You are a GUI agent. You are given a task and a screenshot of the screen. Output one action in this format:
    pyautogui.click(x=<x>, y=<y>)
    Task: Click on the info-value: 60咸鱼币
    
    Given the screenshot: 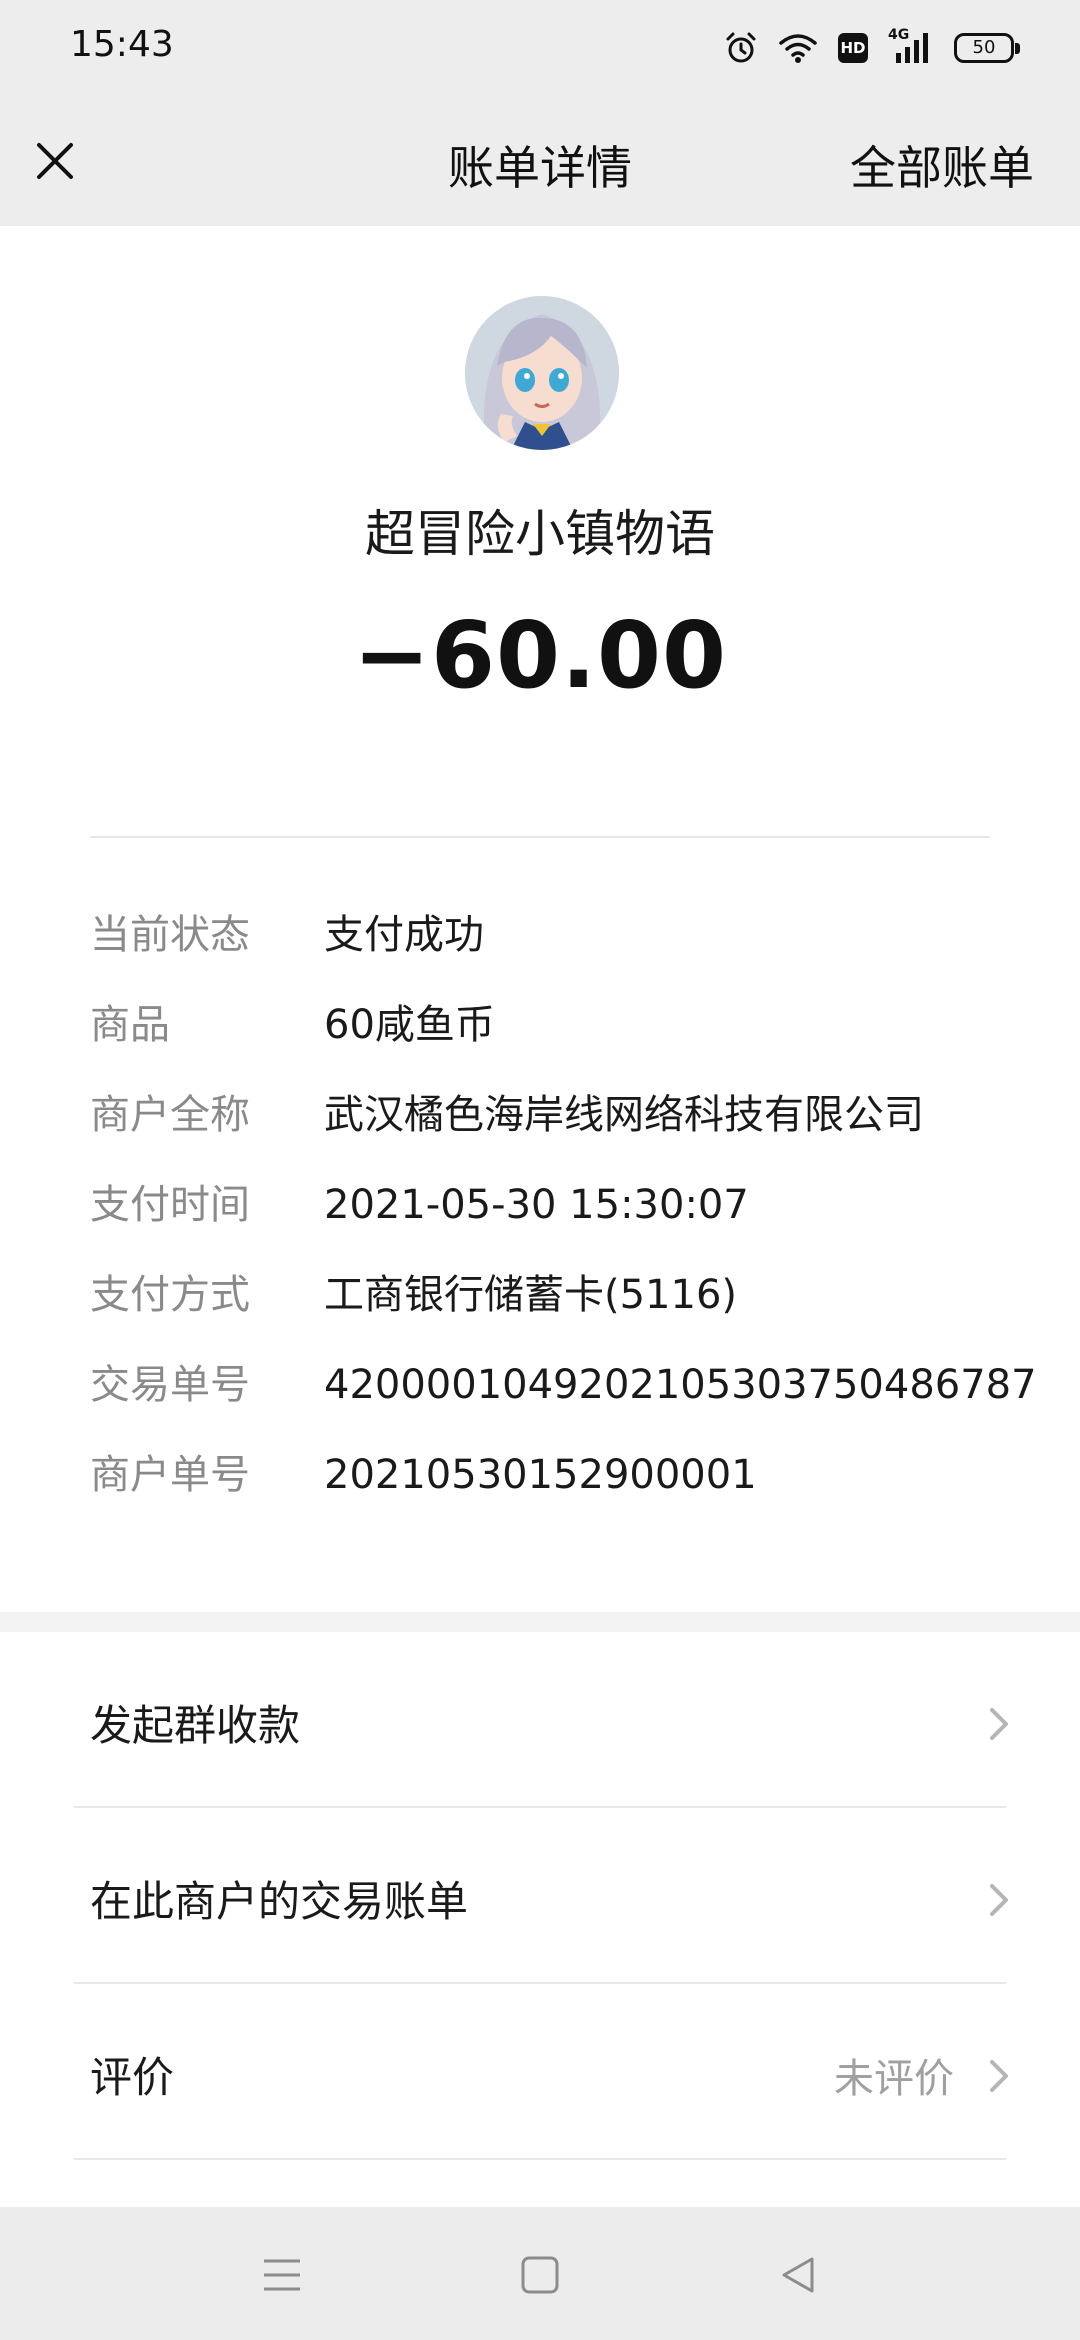 What is the action you would take?
    pyautogui.click(x=409, y=1025)
    